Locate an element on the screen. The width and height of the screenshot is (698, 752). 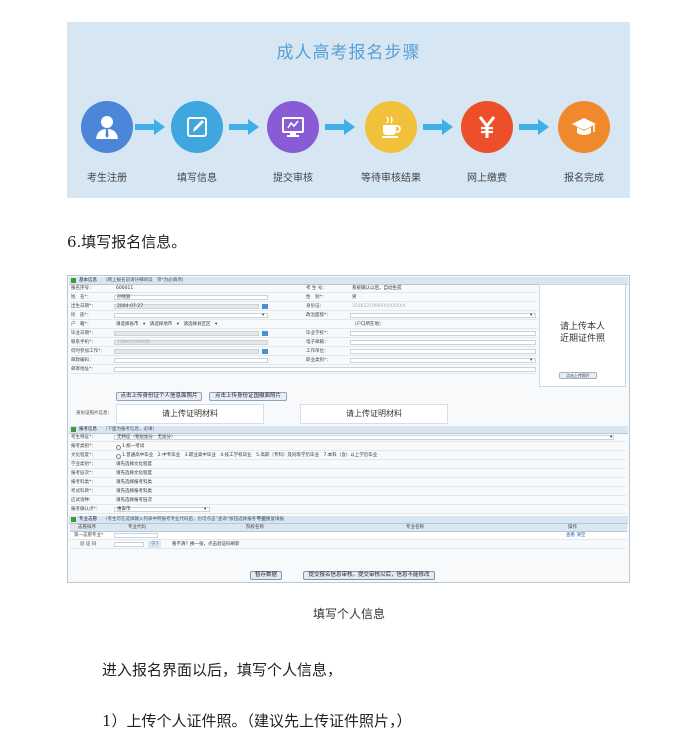
field-label: 报考确认点*： is located at coordinates (86, 509).